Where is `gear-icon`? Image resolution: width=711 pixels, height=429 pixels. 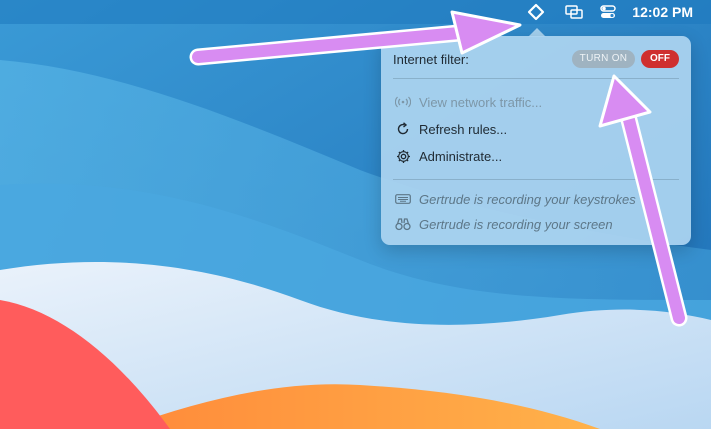
gear-icon is located at coordinates (403, 156).